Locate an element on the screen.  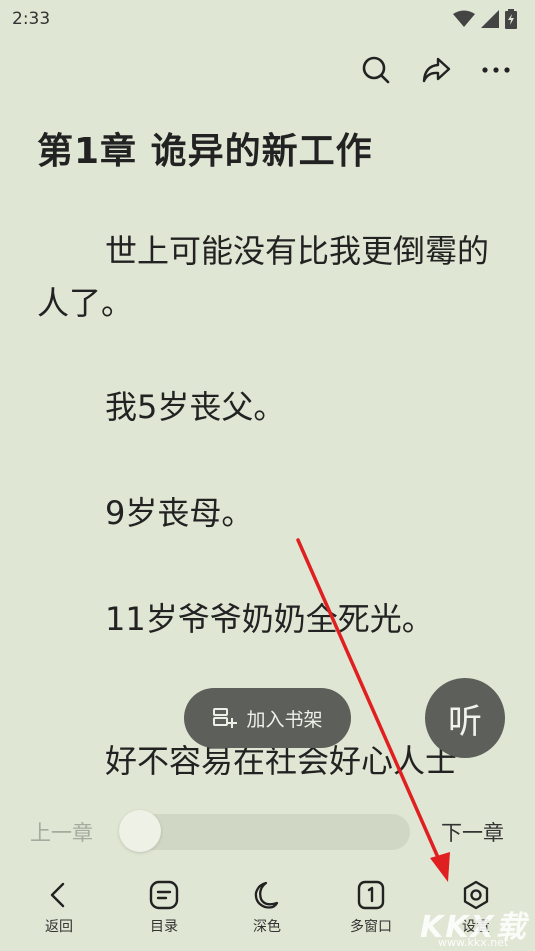
more-button is located at coordinates (496, 70).